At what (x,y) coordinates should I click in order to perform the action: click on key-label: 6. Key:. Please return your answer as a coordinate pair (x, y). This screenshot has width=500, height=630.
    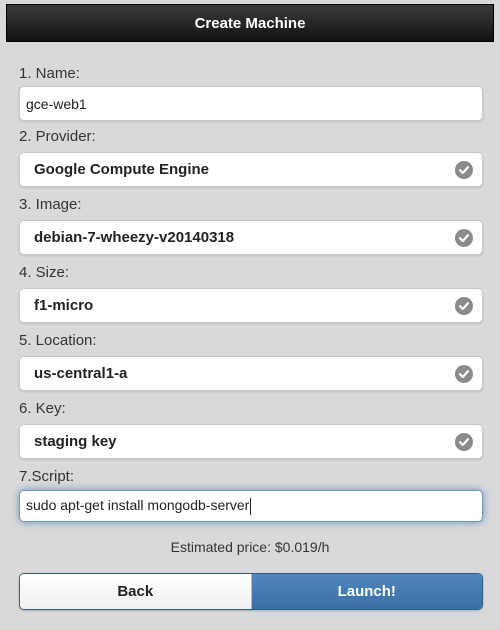
    Looking at the image, I should click on (42, 408).